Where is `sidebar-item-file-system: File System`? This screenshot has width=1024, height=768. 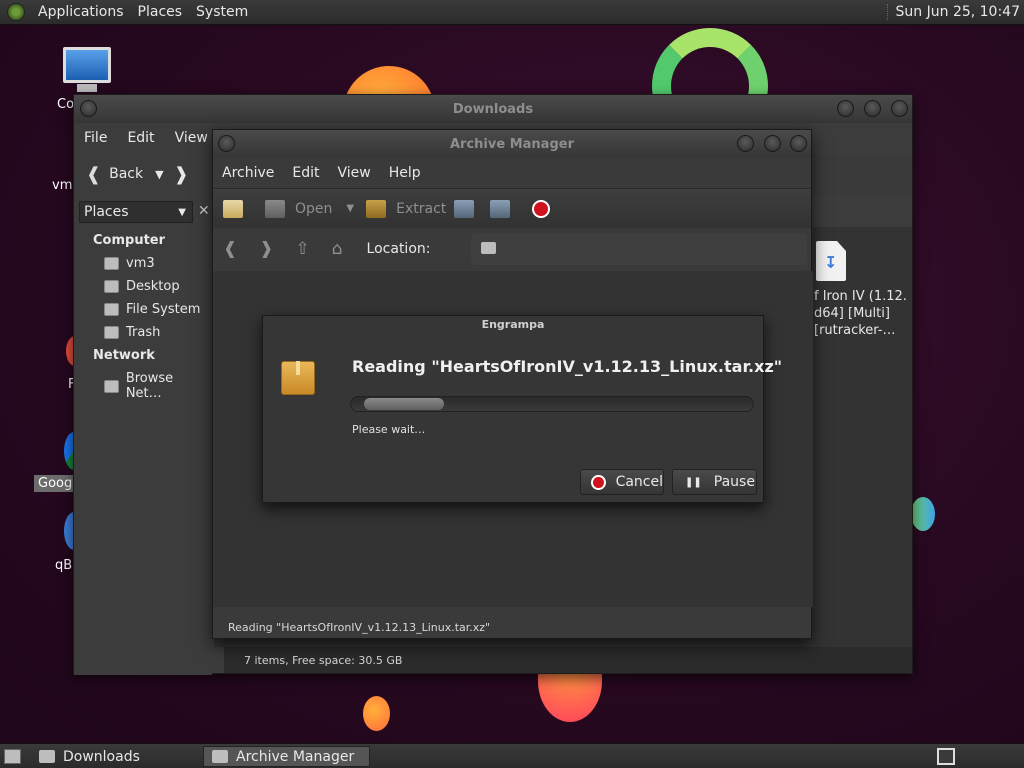
sidebar-item-file-system: File System is located at coordinates (152, 309).